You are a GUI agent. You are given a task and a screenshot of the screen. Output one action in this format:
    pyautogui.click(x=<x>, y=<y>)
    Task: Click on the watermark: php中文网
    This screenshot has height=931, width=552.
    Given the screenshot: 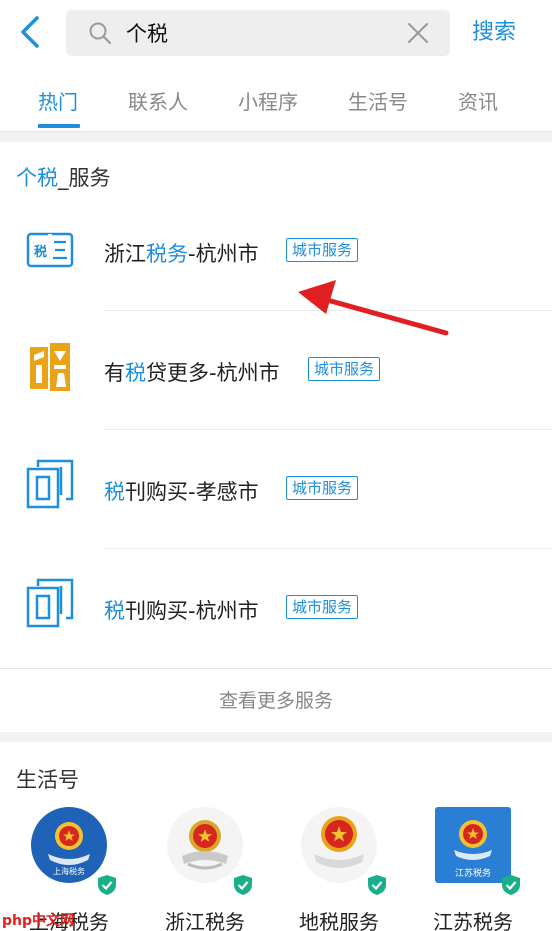 What is the action you would take?
    pyautogui.click(x=38, y=921)
    